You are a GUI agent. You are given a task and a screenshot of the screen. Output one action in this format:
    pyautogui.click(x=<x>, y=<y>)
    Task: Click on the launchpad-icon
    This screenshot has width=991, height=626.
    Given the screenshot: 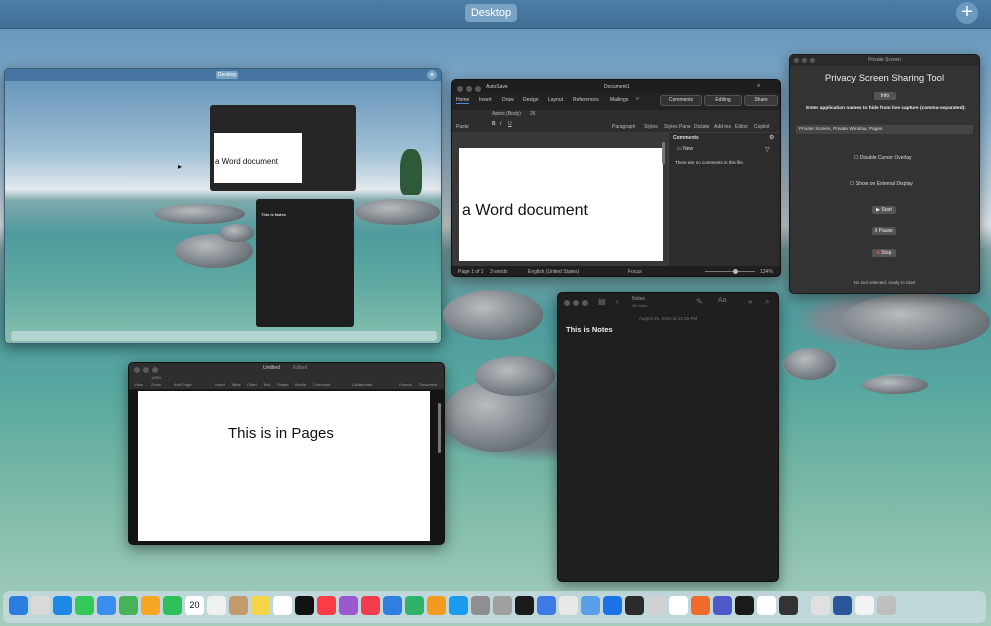 What is the action you would take?
    pyautogui.click(x=40, y=605)
    